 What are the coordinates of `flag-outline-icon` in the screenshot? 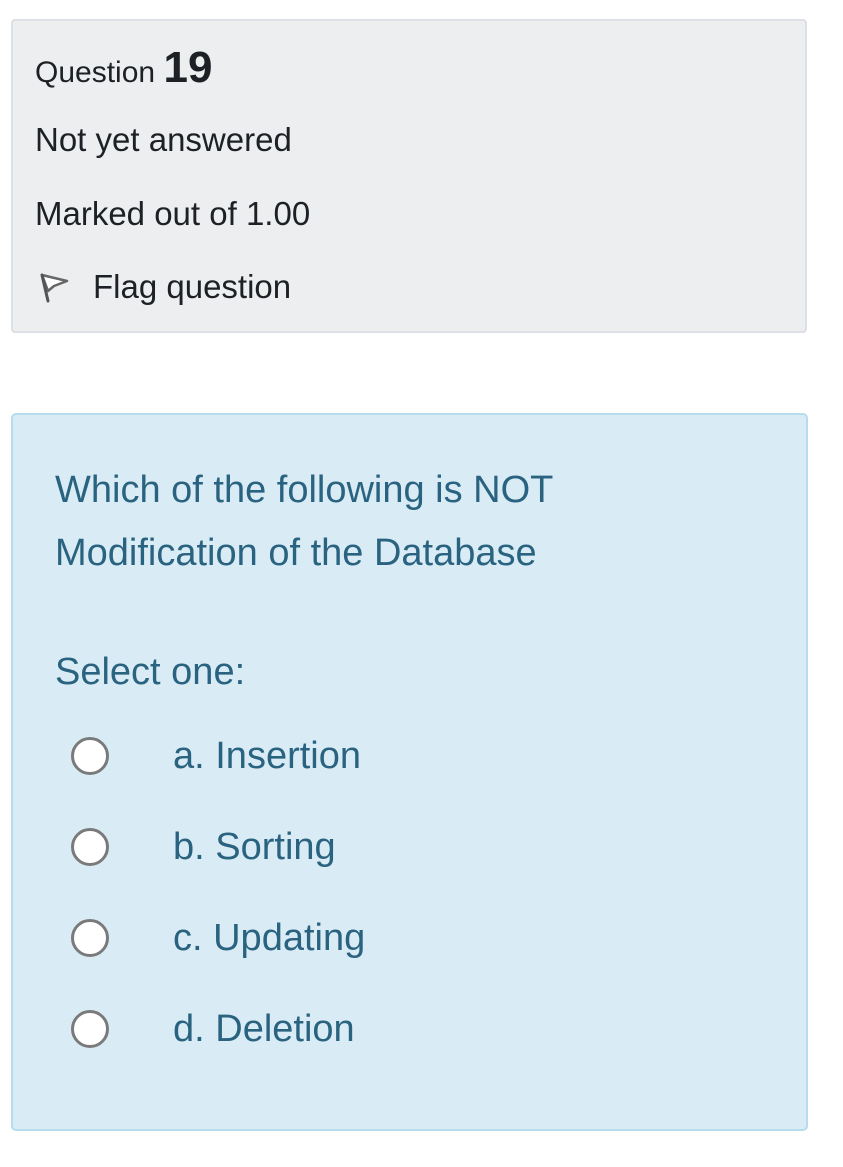 It's located at (57, 287).